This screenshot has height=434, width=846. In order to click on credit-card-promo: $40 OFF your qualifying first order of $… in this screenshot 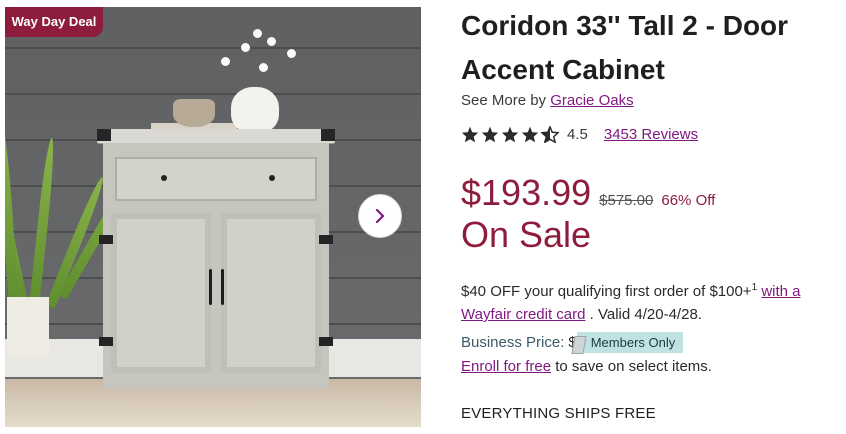, I will do `click(650, 301)`.